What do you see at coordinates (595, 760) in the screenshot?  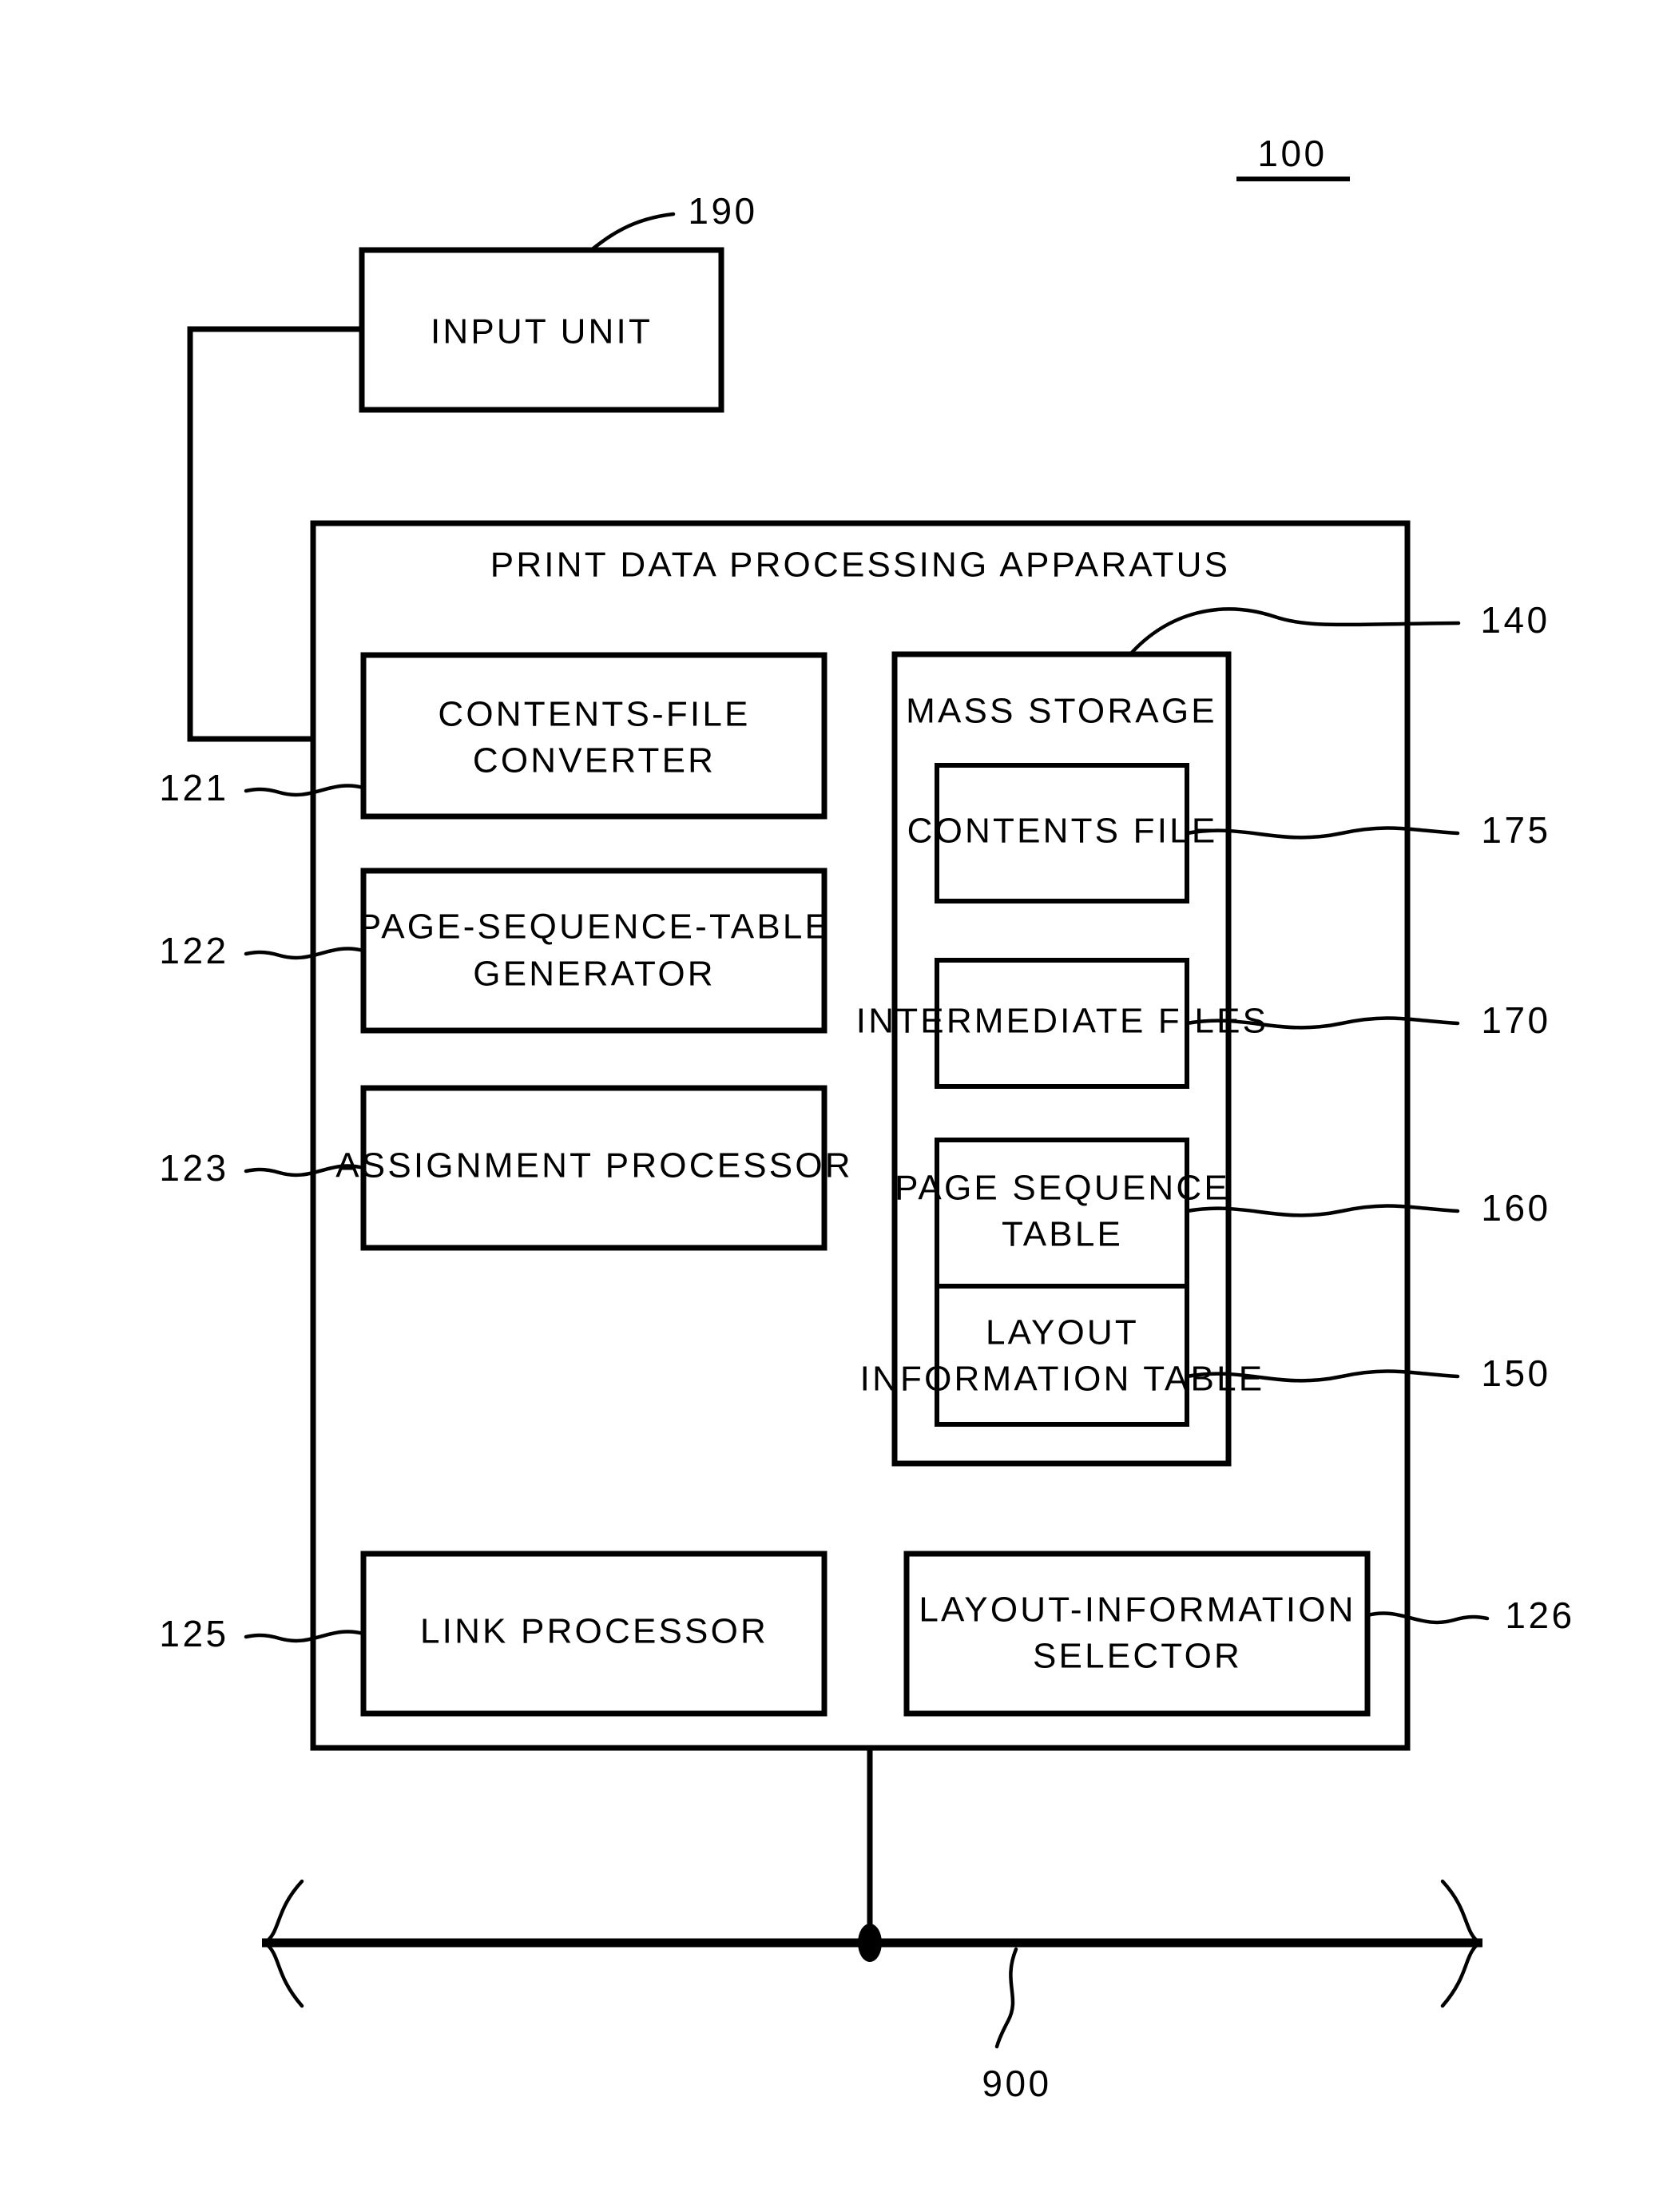 I see `contents-file-converter-label-line2: CONVERTER` at bounding box center [595, 760].